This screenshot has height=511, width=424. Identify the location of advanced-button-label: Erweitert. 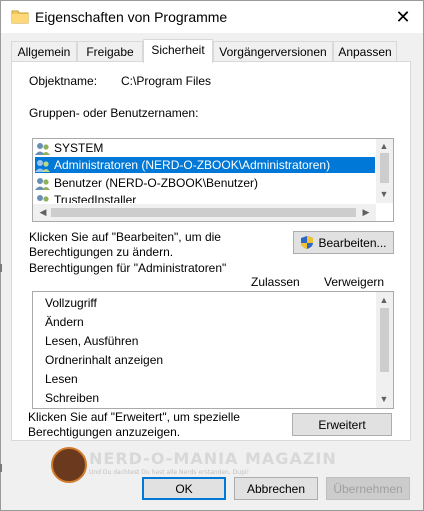
(342, 424).